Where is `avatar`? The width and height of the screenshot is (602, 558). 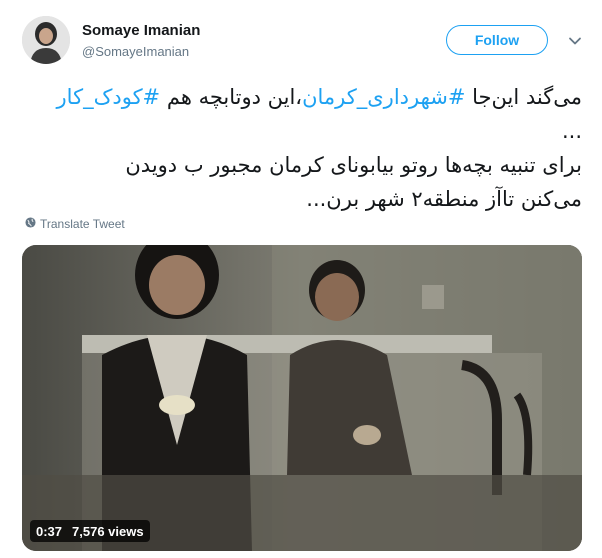
avatar is located at coordinates (46, 40).